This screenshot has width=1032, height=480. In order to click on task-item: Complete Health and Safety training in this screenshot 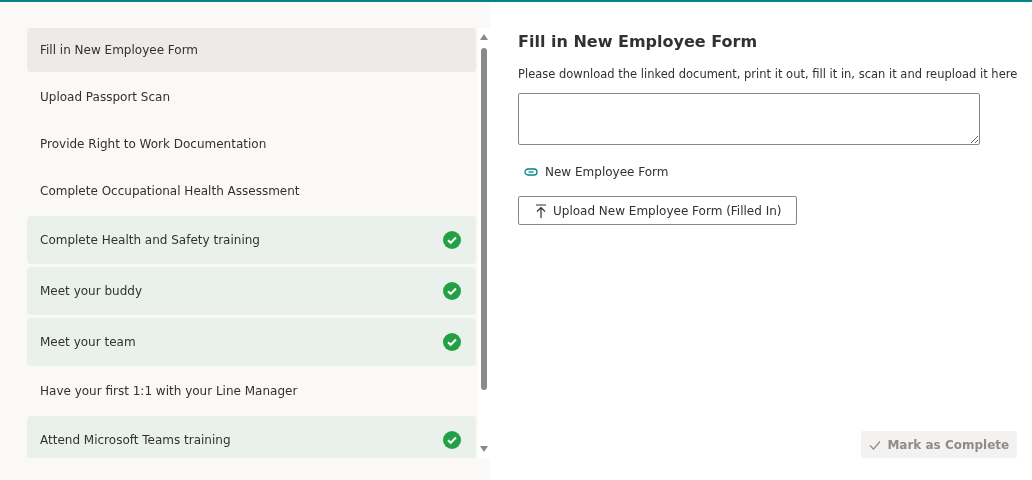, I will do `click(251, 240)`.